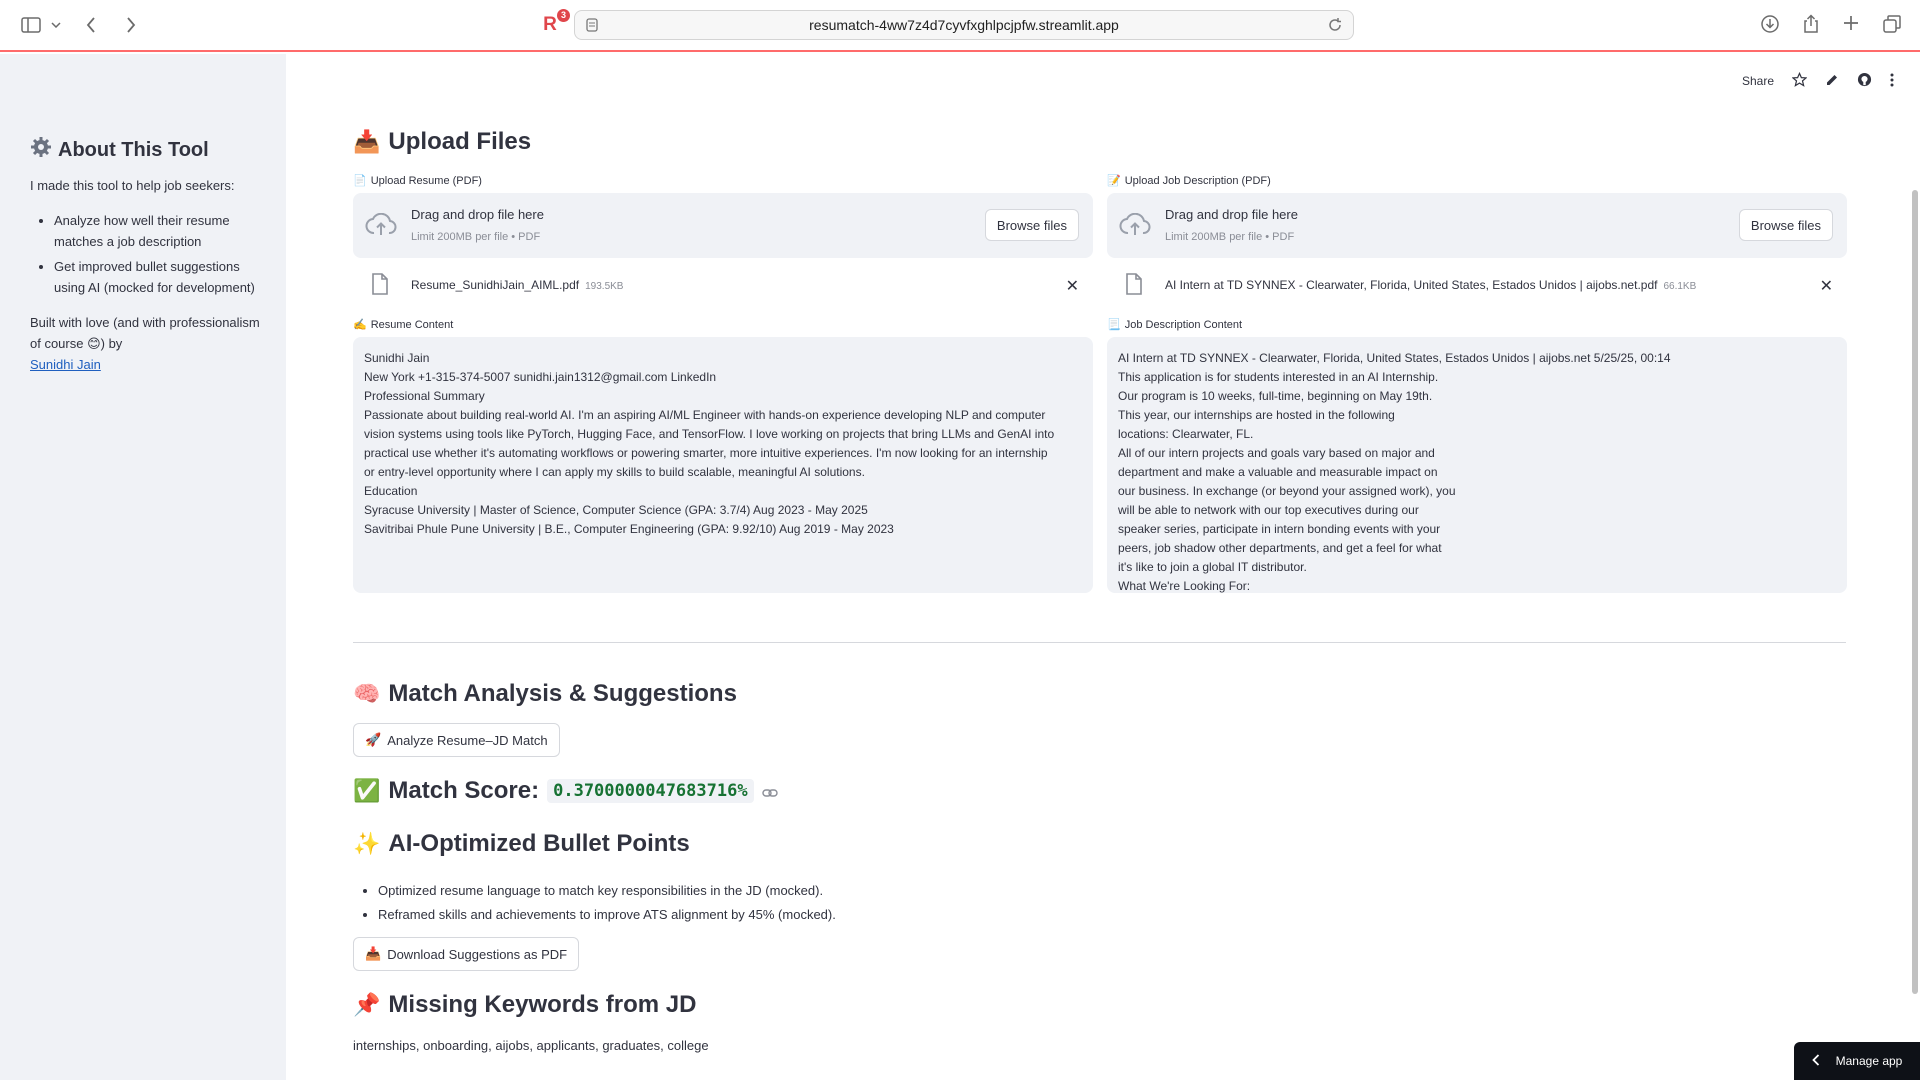  What do you see at coordinates (723, 285) in the screenshot?
I see `resume-uploaded-file: Resume_SunidhiJain_AIML.pdf 193.5KB ✕` at bounding box center [723, 285].